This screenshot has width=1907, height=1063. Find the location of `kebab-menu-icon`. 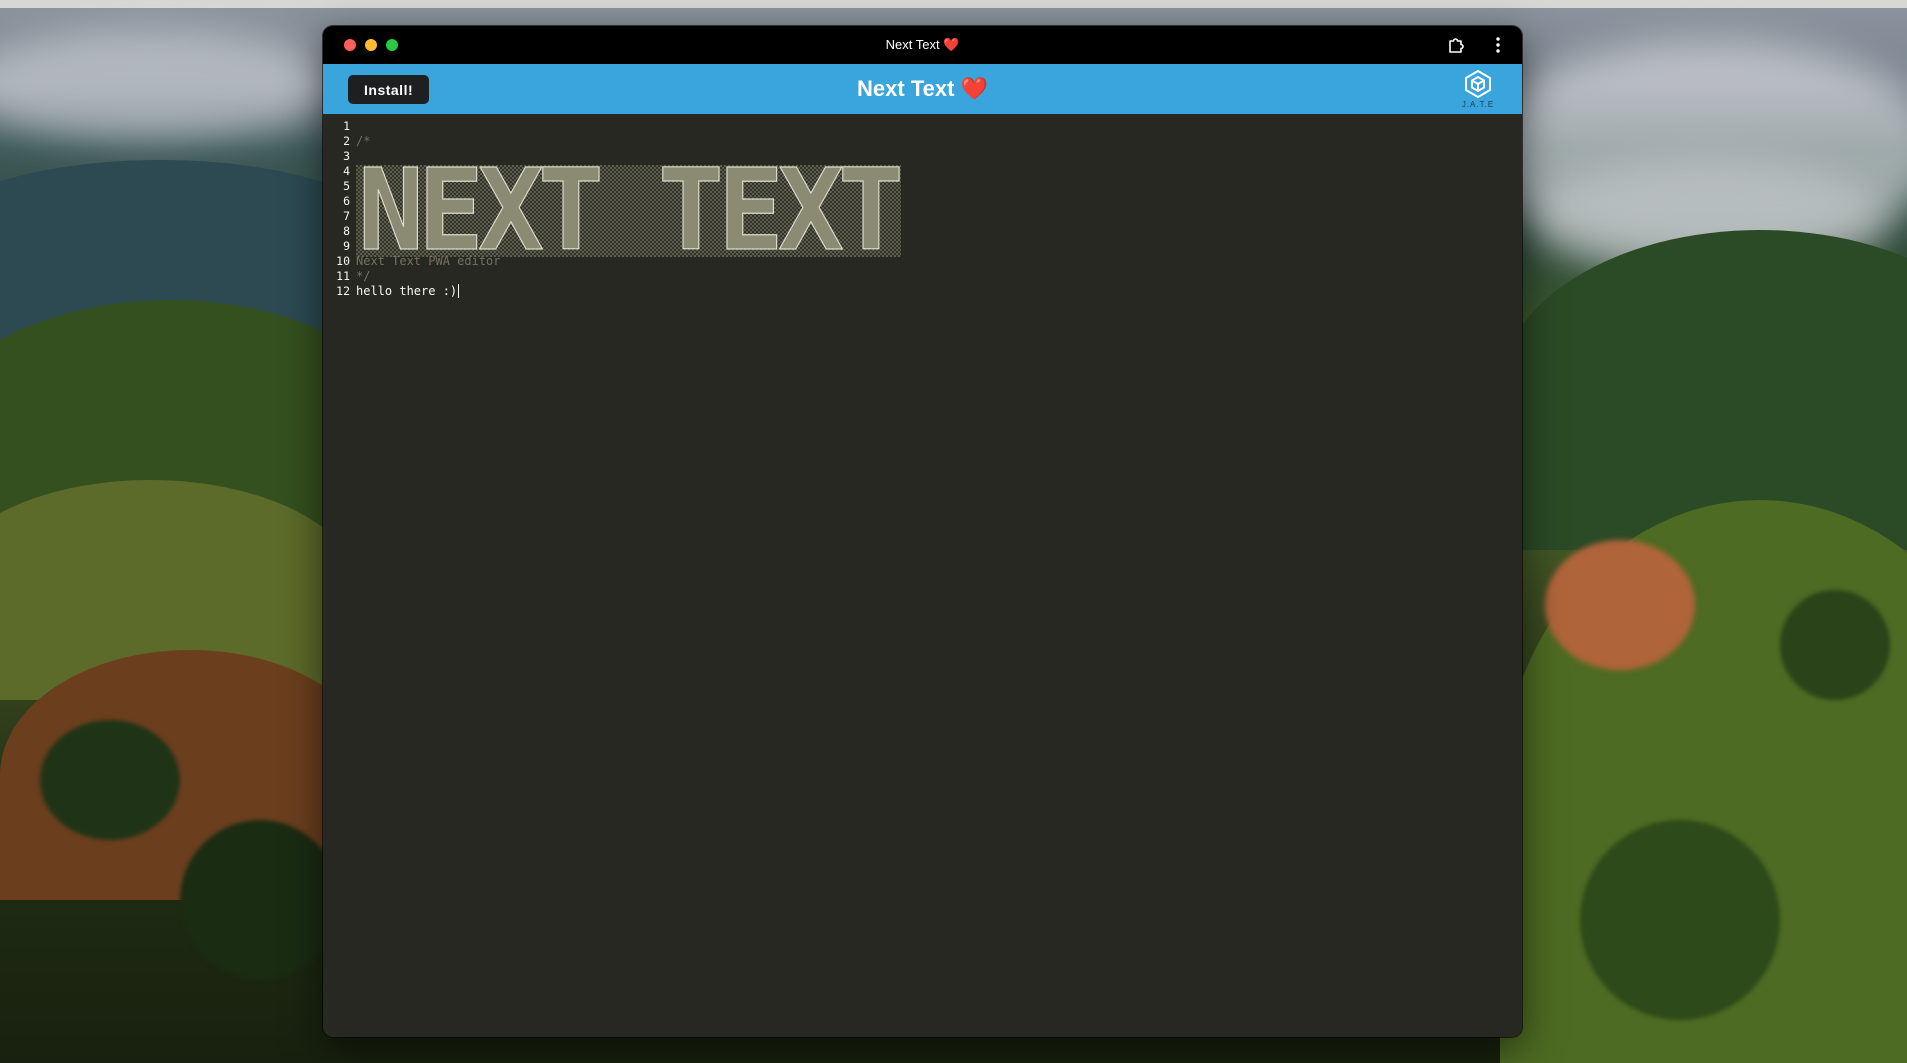

kebab-menu-icon is located at coordinates (1498, 45).